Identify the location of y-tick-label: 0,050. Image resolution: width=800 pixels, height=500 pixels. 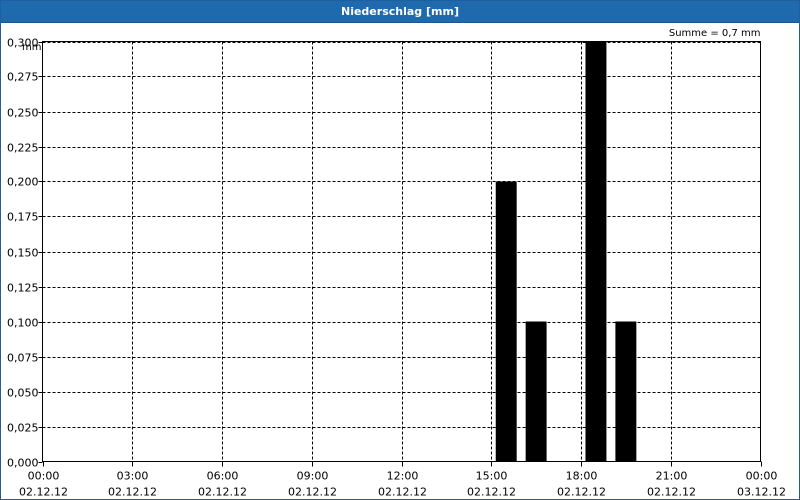
(23, 393).